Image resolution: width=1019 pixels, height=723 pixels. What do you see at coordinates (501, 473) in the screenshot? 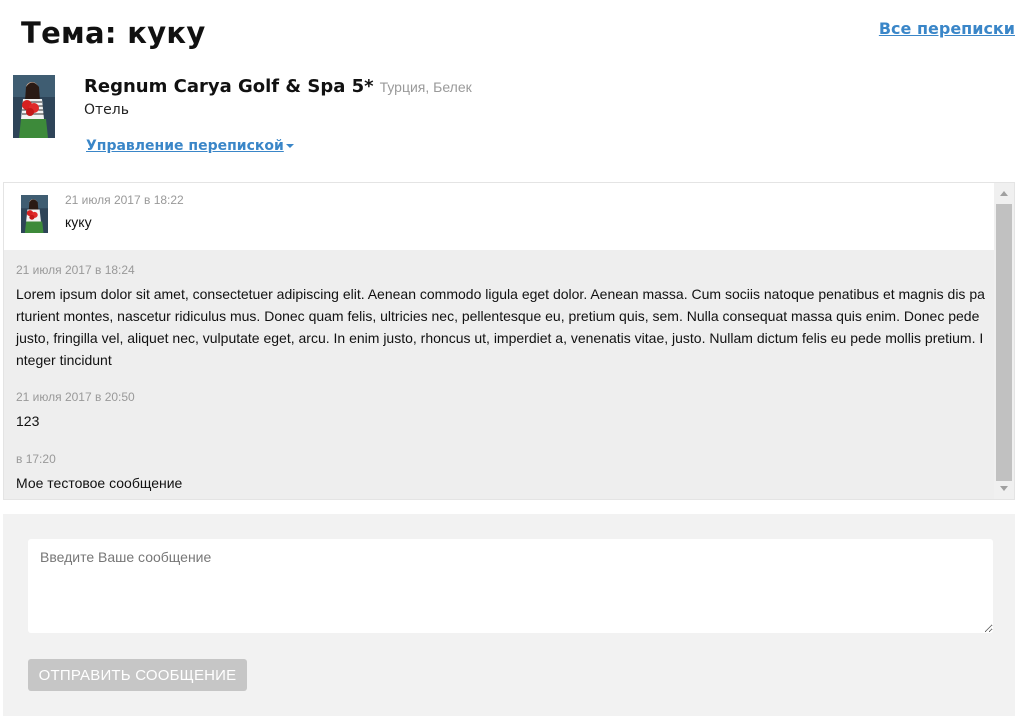
I see `message-incoming: в 17:20 Мое тестовое сообщение` at bounding box center [501, 473].